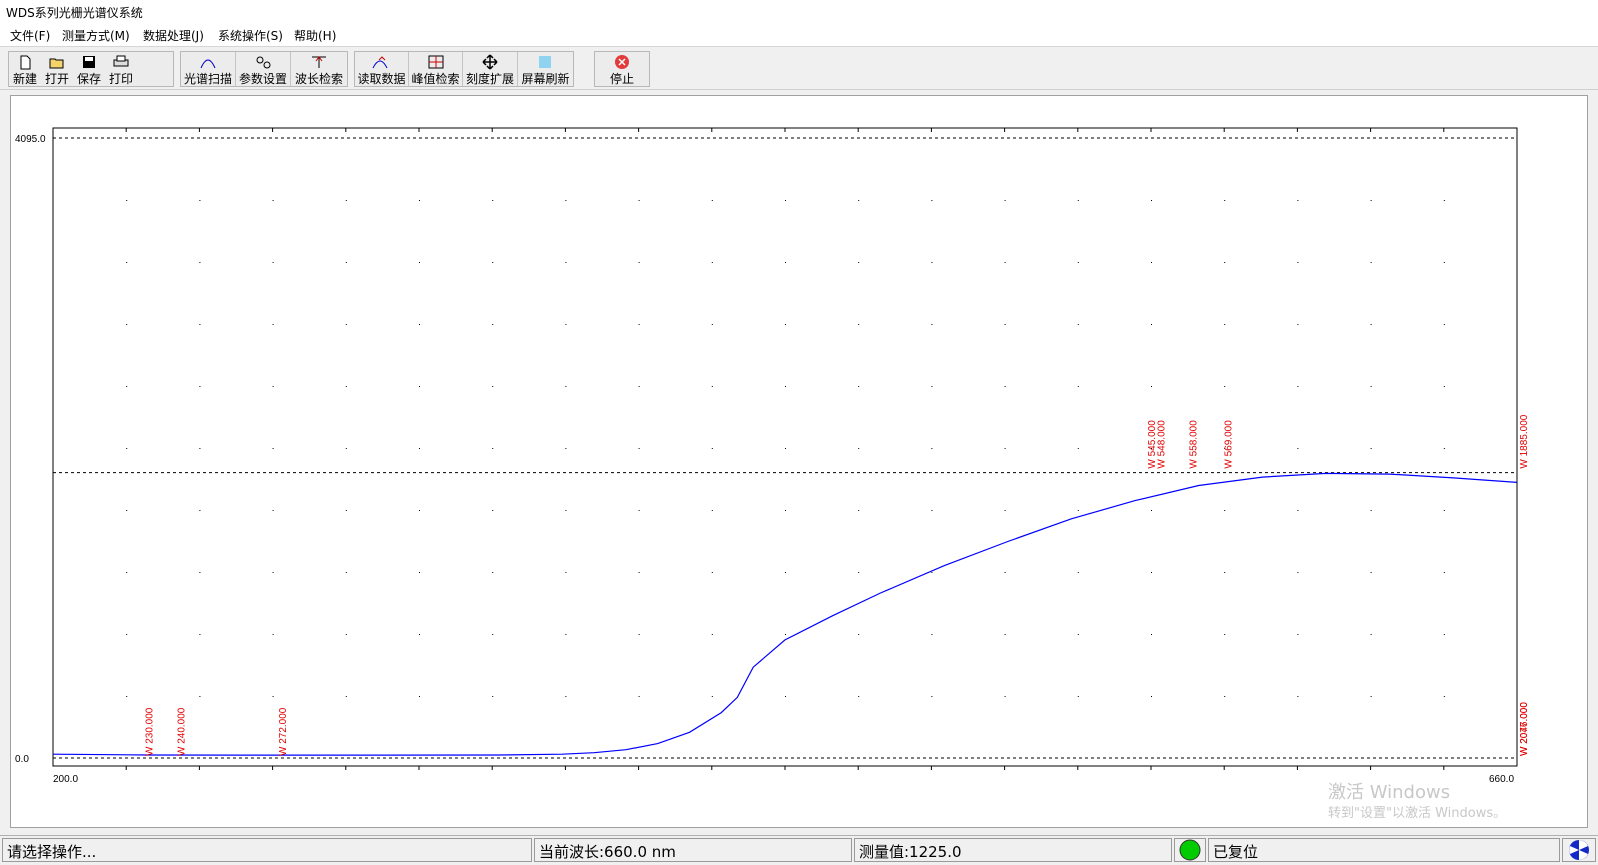 The image size is (1598, 865). What do you see at coordinates (30, 35) in the screenshot?
I see `menu-file: 文件(F)` at bounding box center [30, 35].